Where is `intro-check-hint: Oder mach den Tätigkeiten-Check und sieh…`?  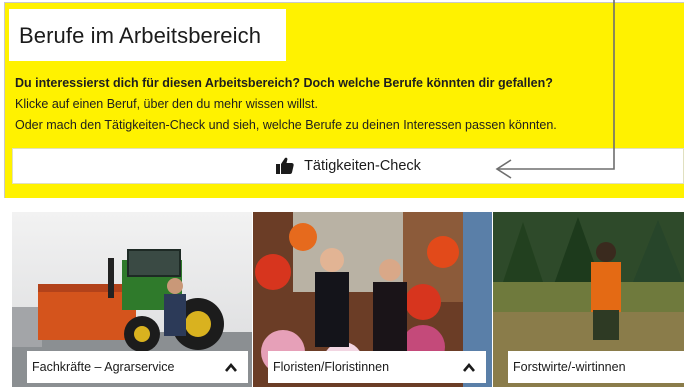 intro-check-hint: Oder mach den Tätigkeiten-Check und sieh… is located at coordinates (286, 125).